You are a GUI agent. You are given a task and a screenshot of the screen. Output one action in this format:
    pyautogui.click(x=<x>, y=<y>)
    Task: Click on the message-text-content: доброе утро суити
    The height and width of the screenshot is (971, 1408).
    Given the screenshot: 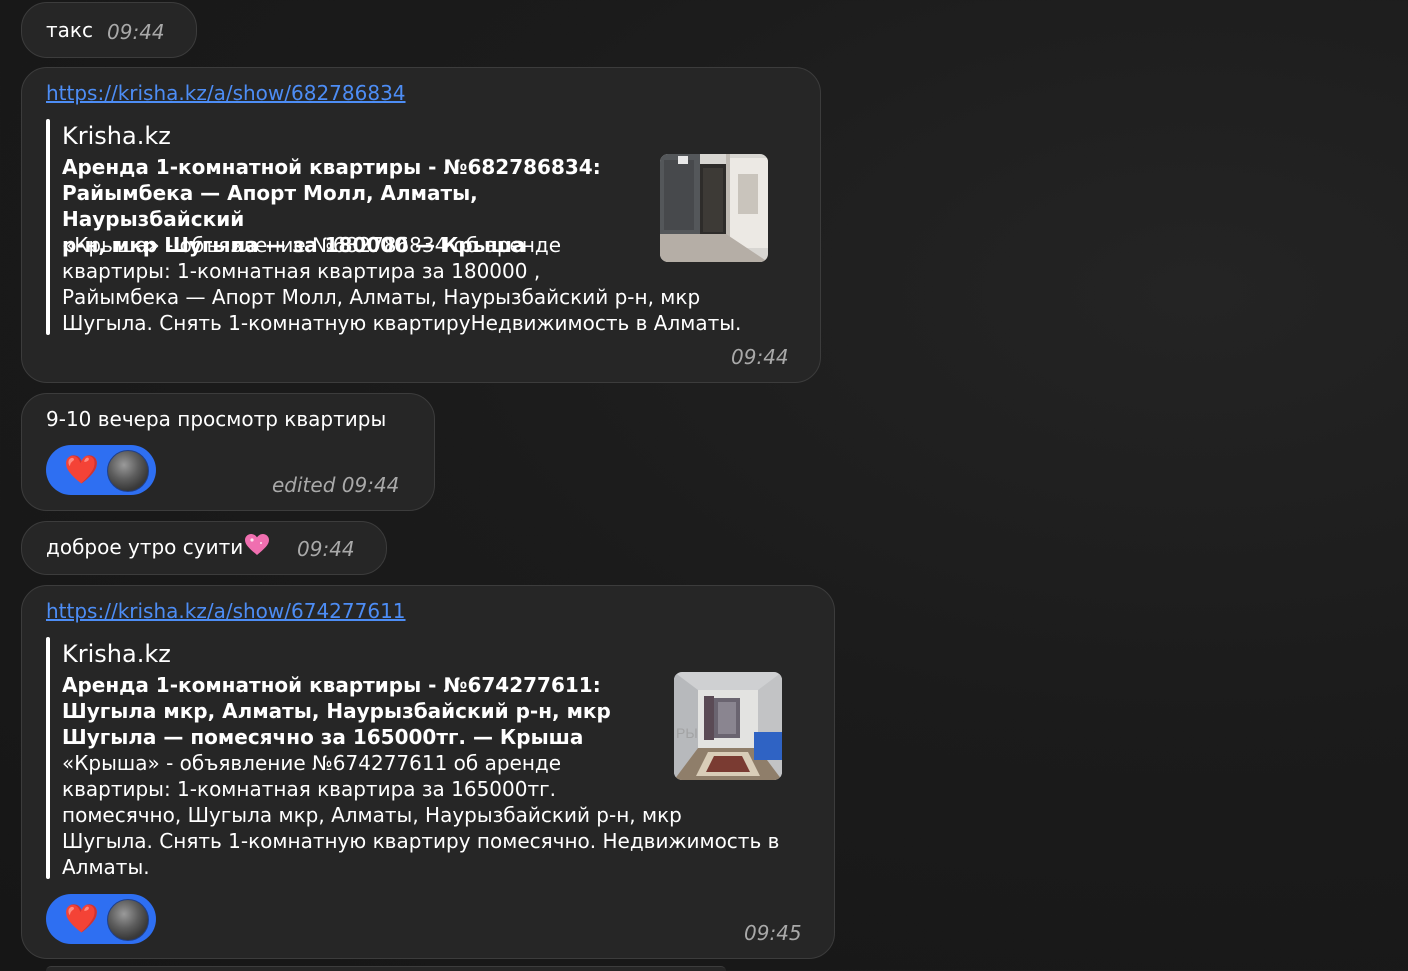 What is the action you would take?
    pyautogui.click(x=145, y=547)
    